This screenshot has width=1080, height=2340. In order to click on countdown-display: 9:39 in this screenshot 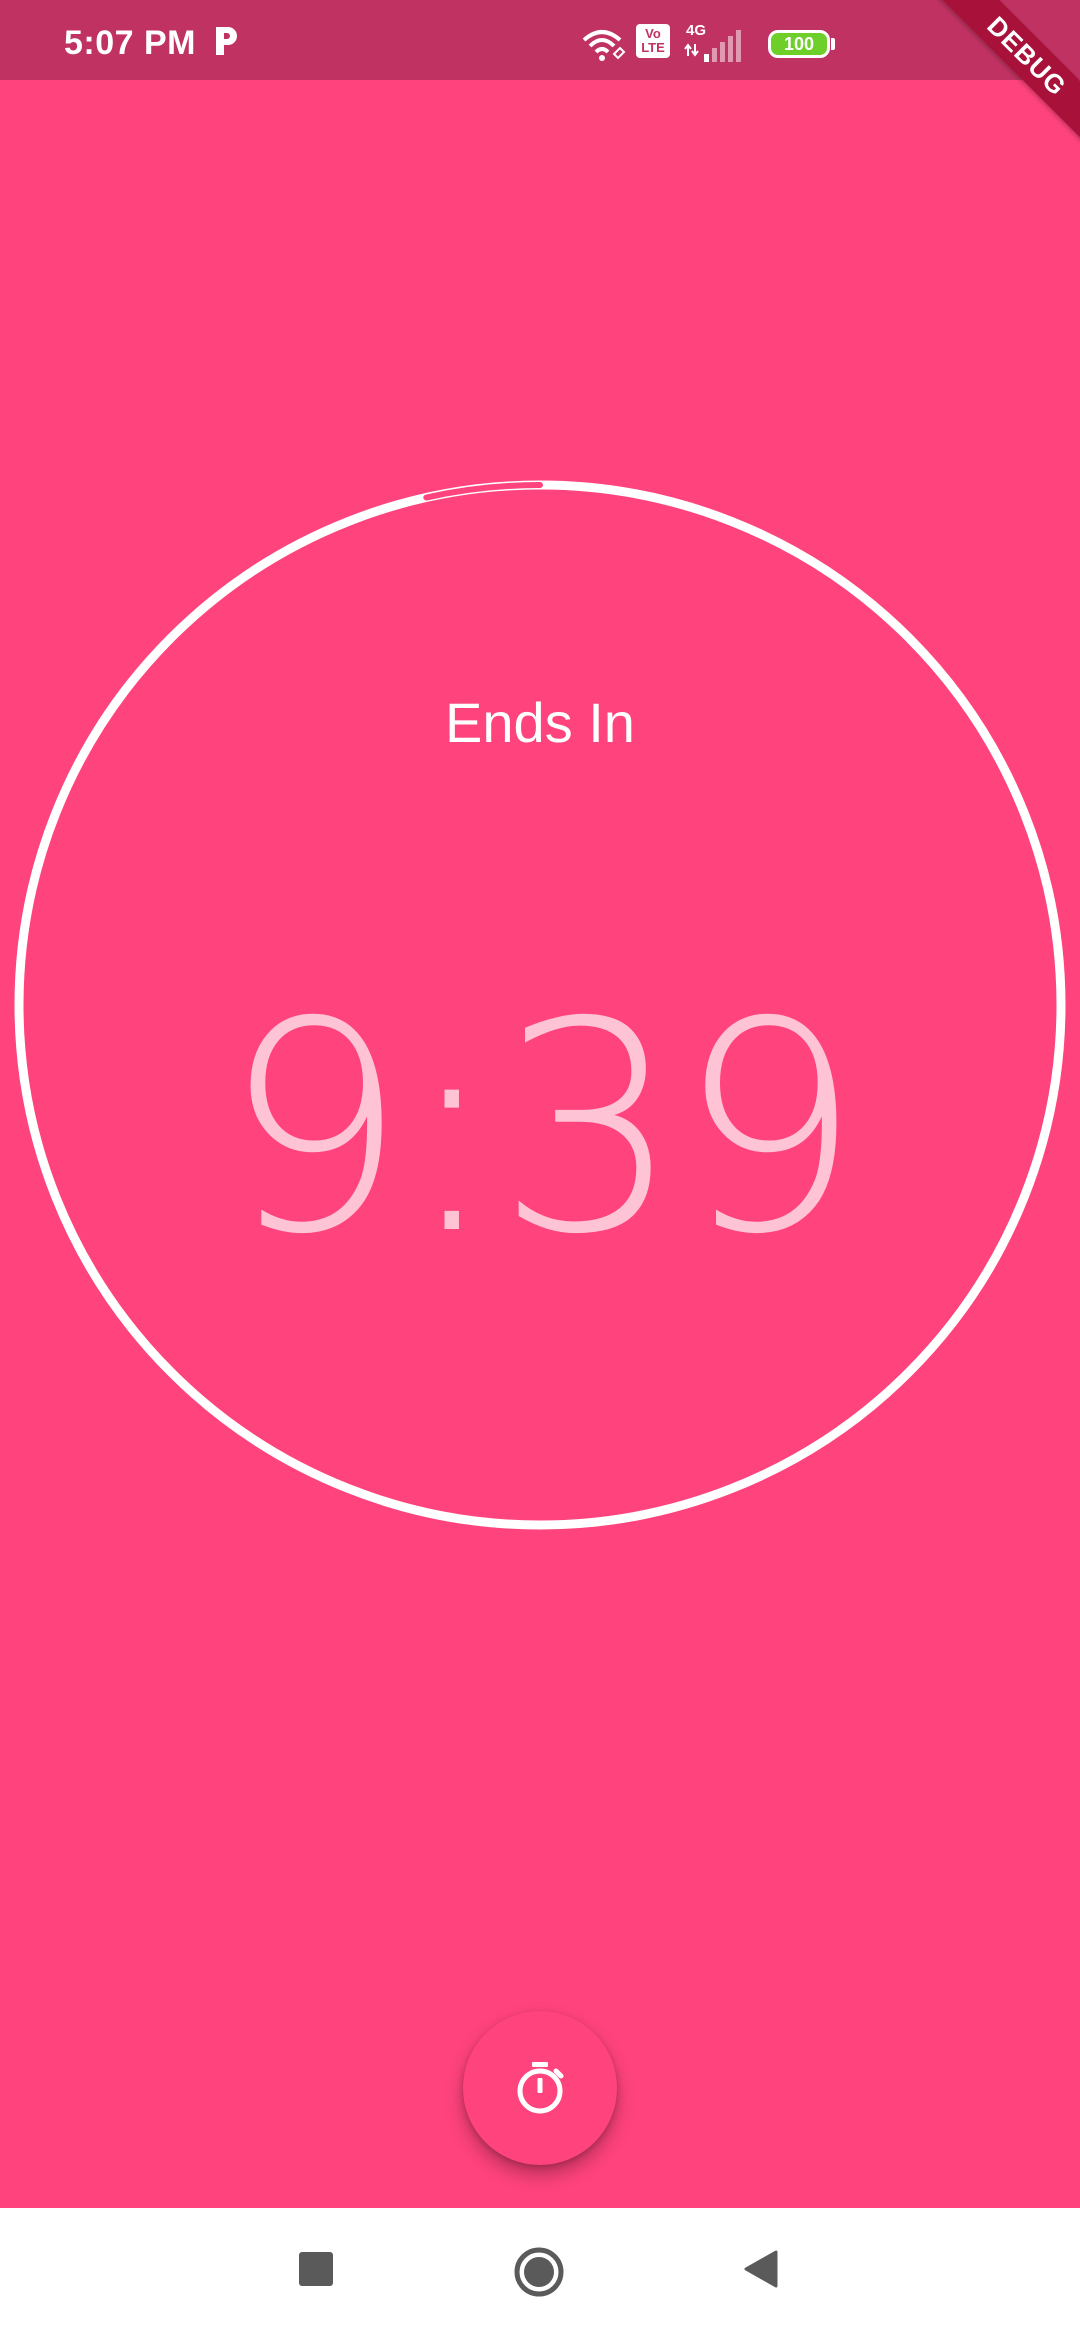, I will do `click(541, 1129)`.